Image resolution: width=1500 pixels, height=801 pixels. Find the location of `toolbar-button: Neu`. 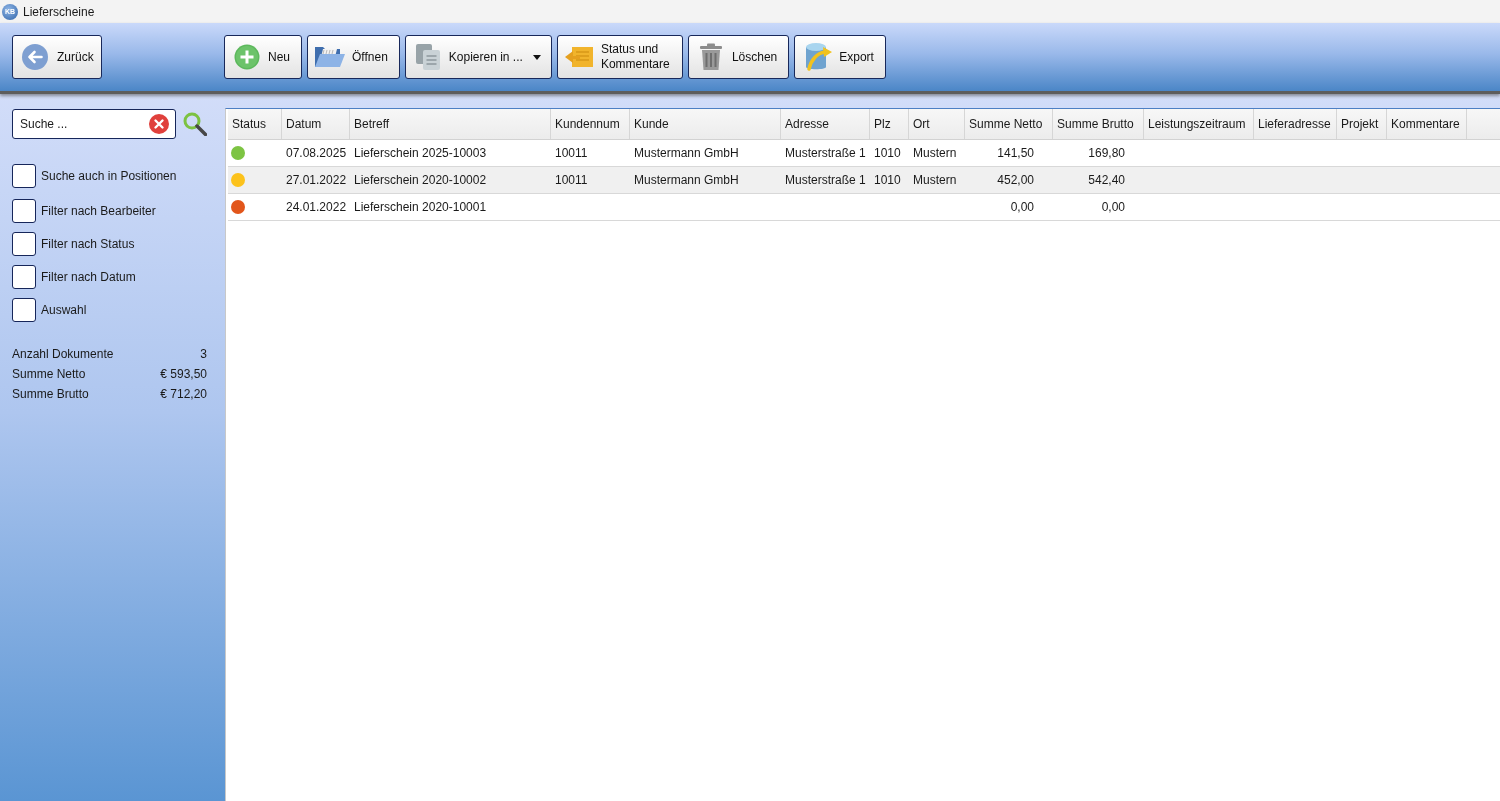

toolbar-button: Neu is located at coordinates (263, 57).